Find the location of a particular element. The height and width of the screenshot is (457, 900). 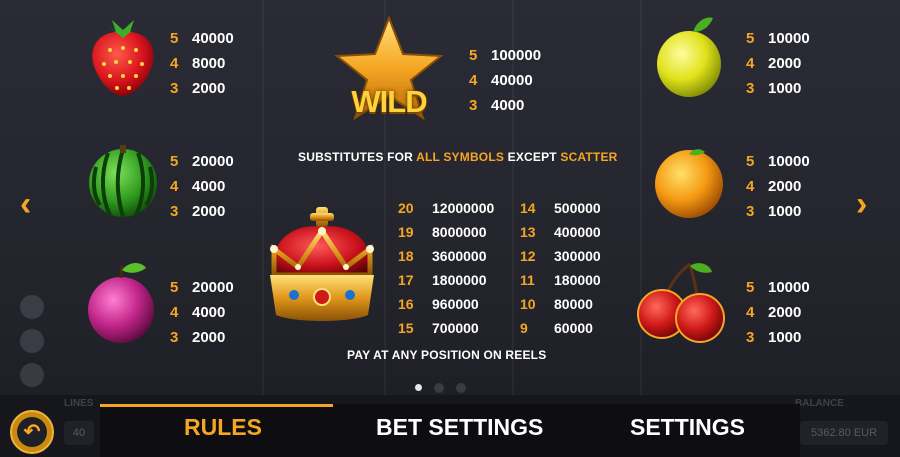

lemon-paytable: 5 10000 4 2000 3 1000 is located at coordinates (778, 63).